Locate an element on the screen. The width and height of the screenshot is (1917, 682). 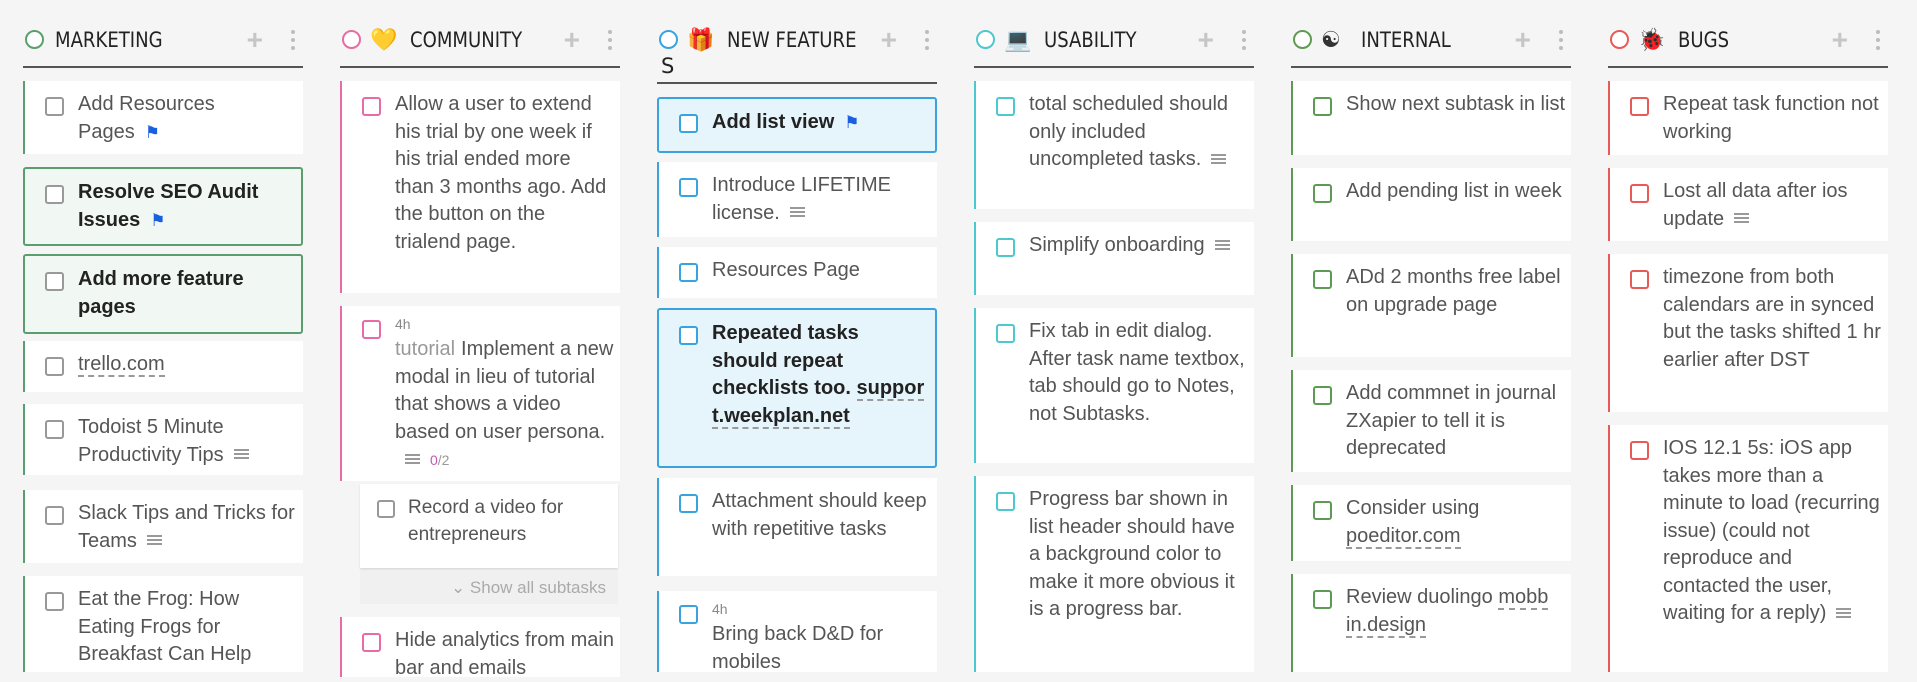
task-text: Repeat task function not working is located at coordinates (1773, 118).